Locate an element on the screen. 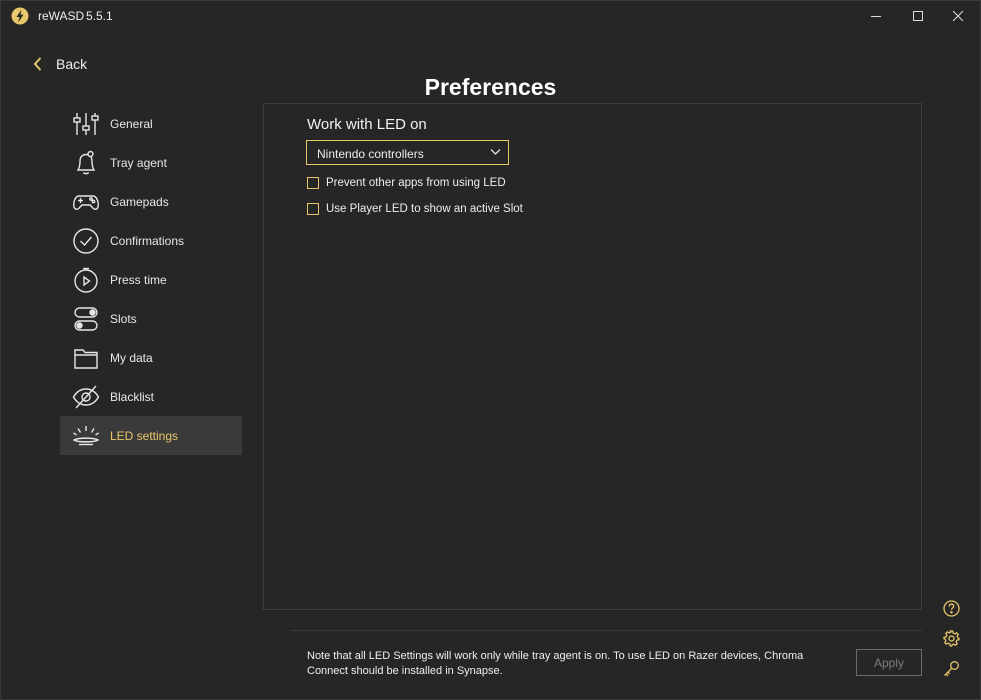 The width and height of the screenshot is (981, 700). sidebar-item-label: Slots is located at coordinates (123, 318).